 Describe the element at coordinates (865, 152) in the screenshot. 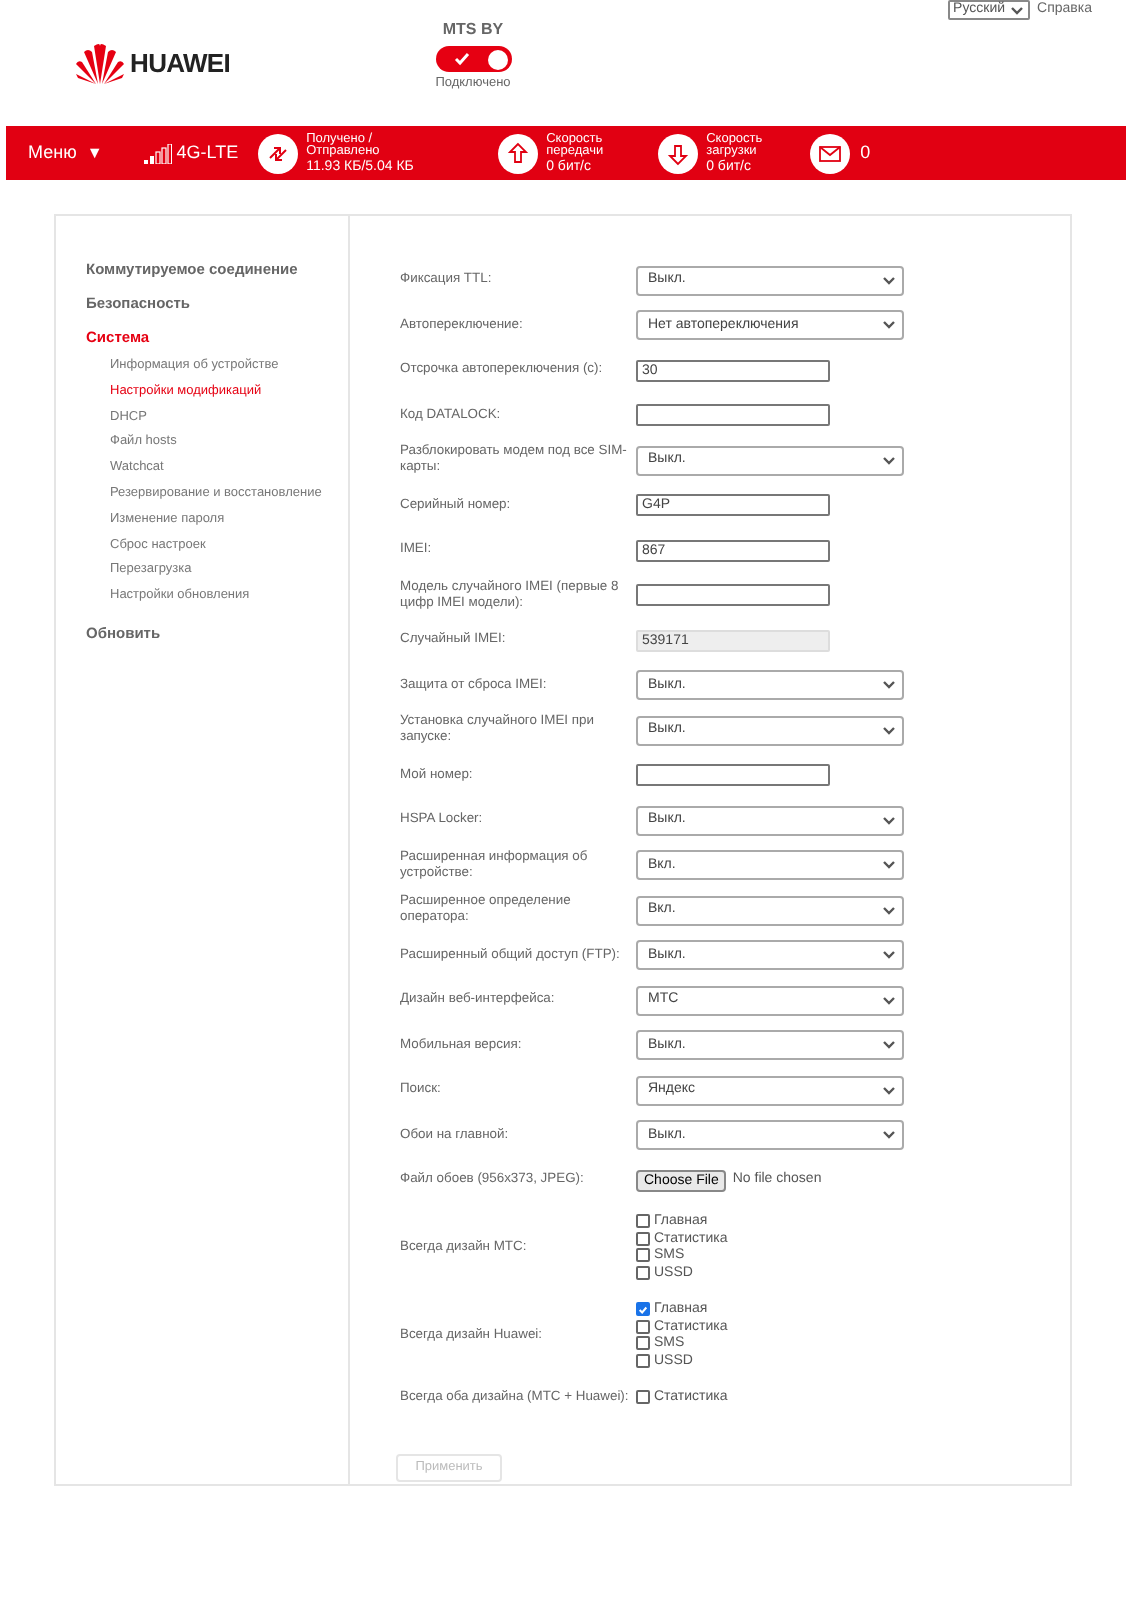

I see `message-count: 0` at that location.